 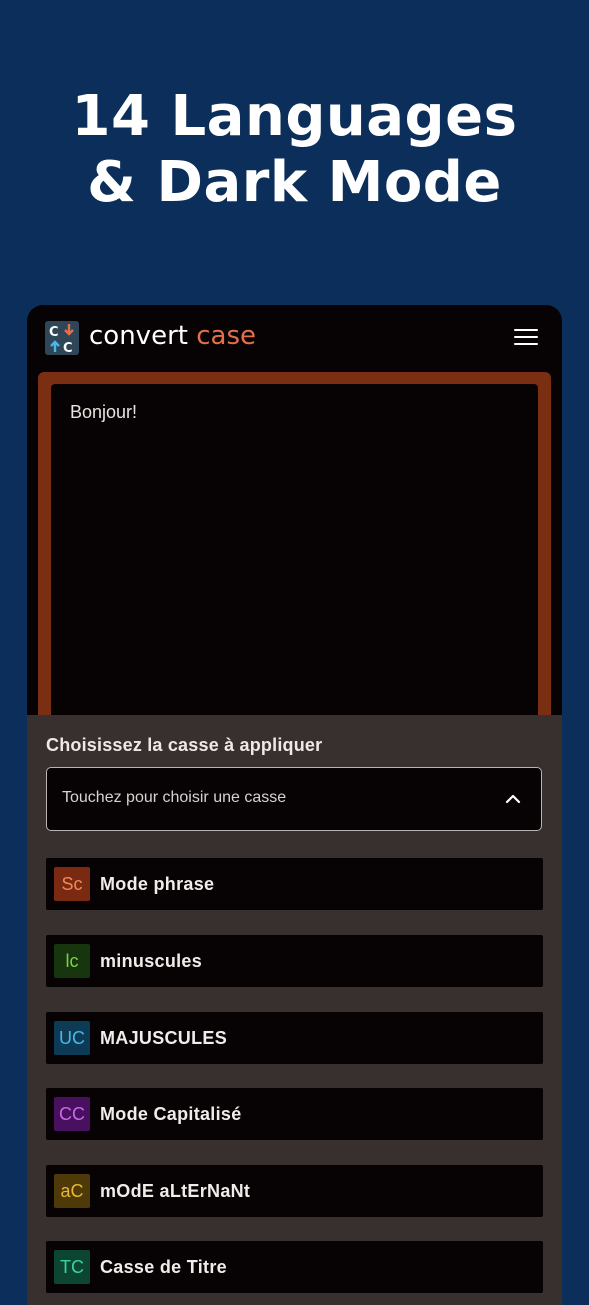 I want to click on logo-word-convert: convert, so click(x=138, y=336).